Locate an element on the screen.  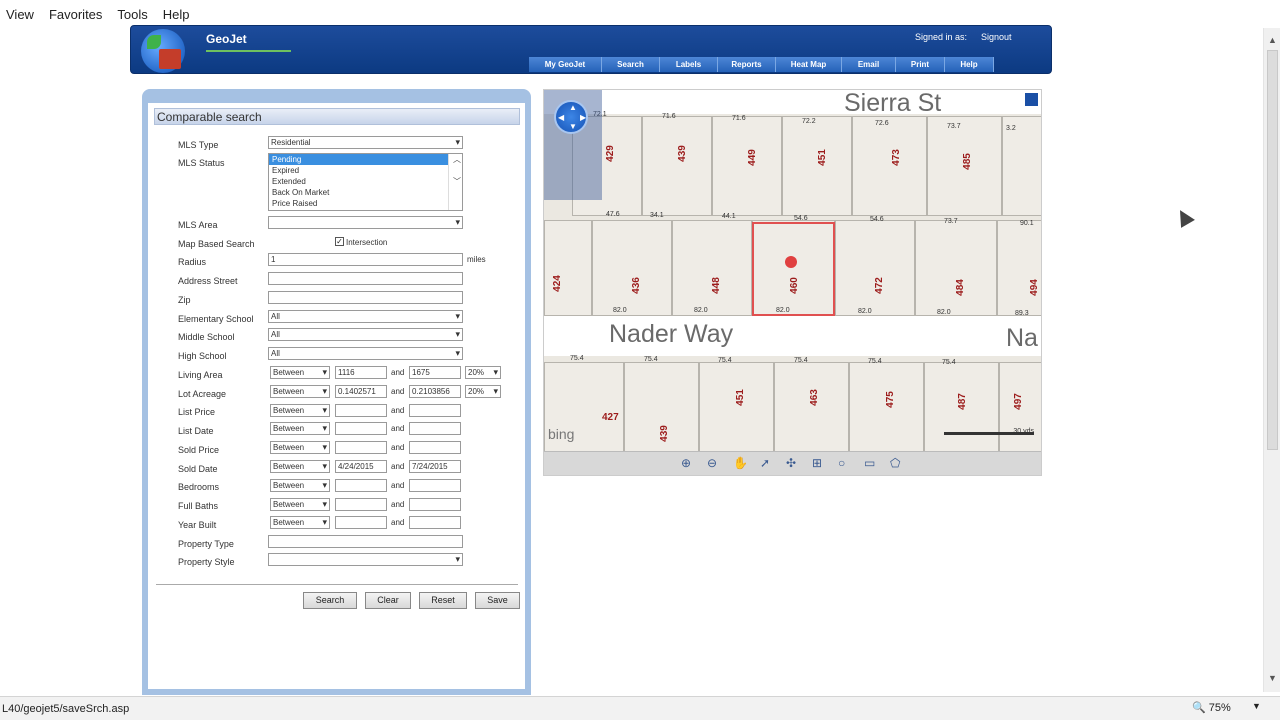
parcel-number: 436 is located at coordinates (636, 285).